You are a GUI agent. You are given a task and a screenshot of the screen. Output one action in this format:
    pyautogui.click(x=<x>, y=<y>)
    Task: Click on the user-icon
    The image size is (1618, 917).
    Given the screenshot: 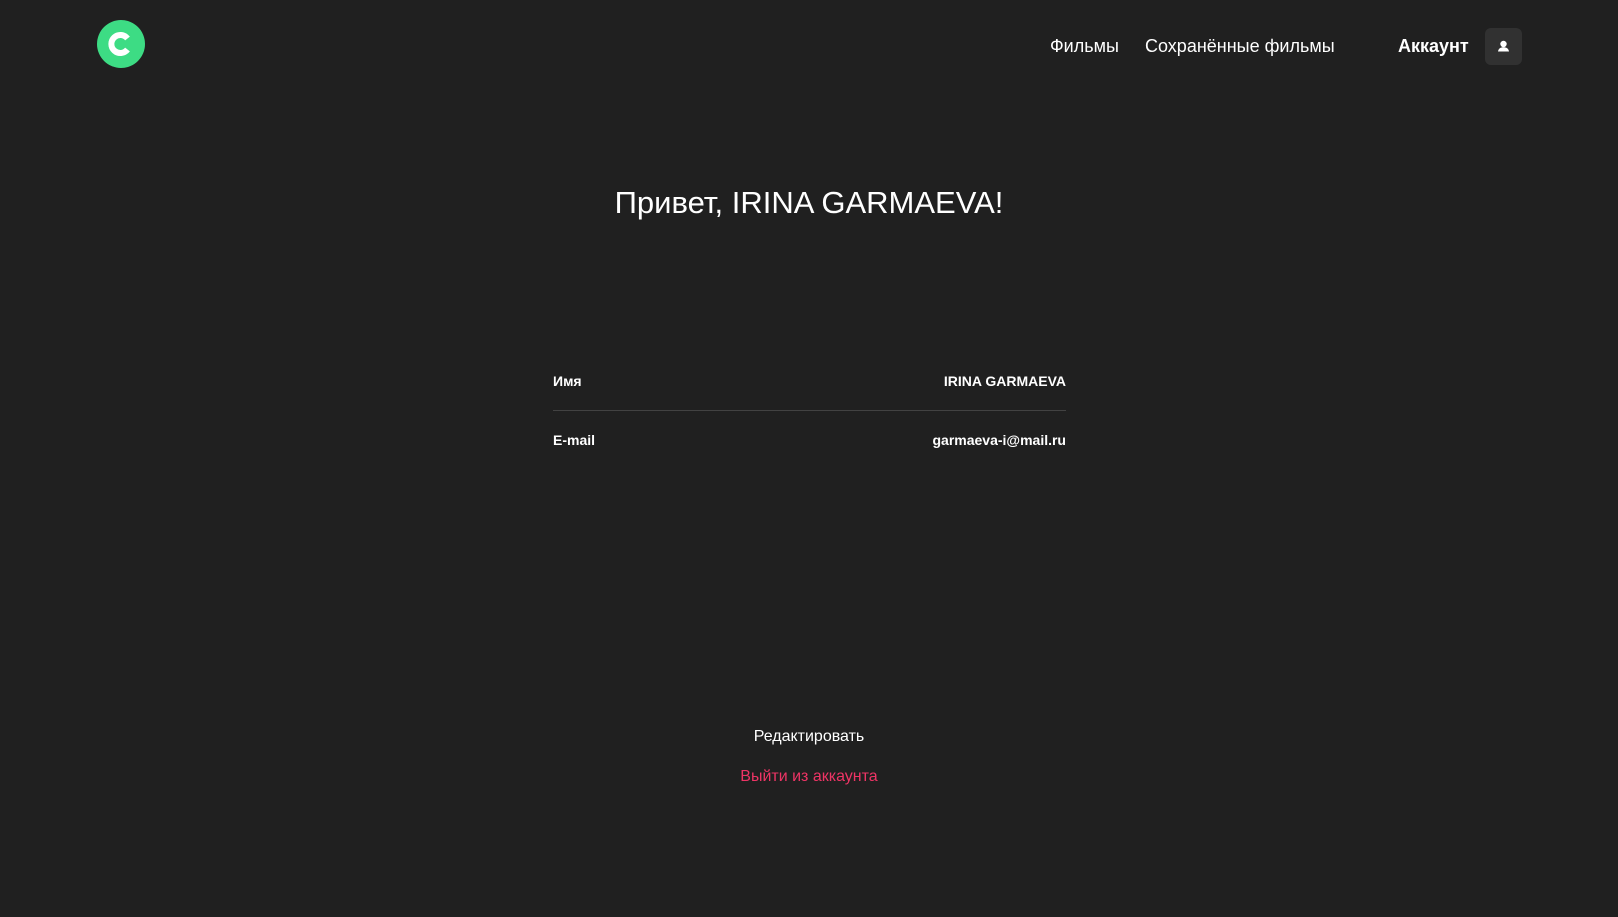 What is the action you would take?
    pyautogui.click(x=1503, y=46)
    